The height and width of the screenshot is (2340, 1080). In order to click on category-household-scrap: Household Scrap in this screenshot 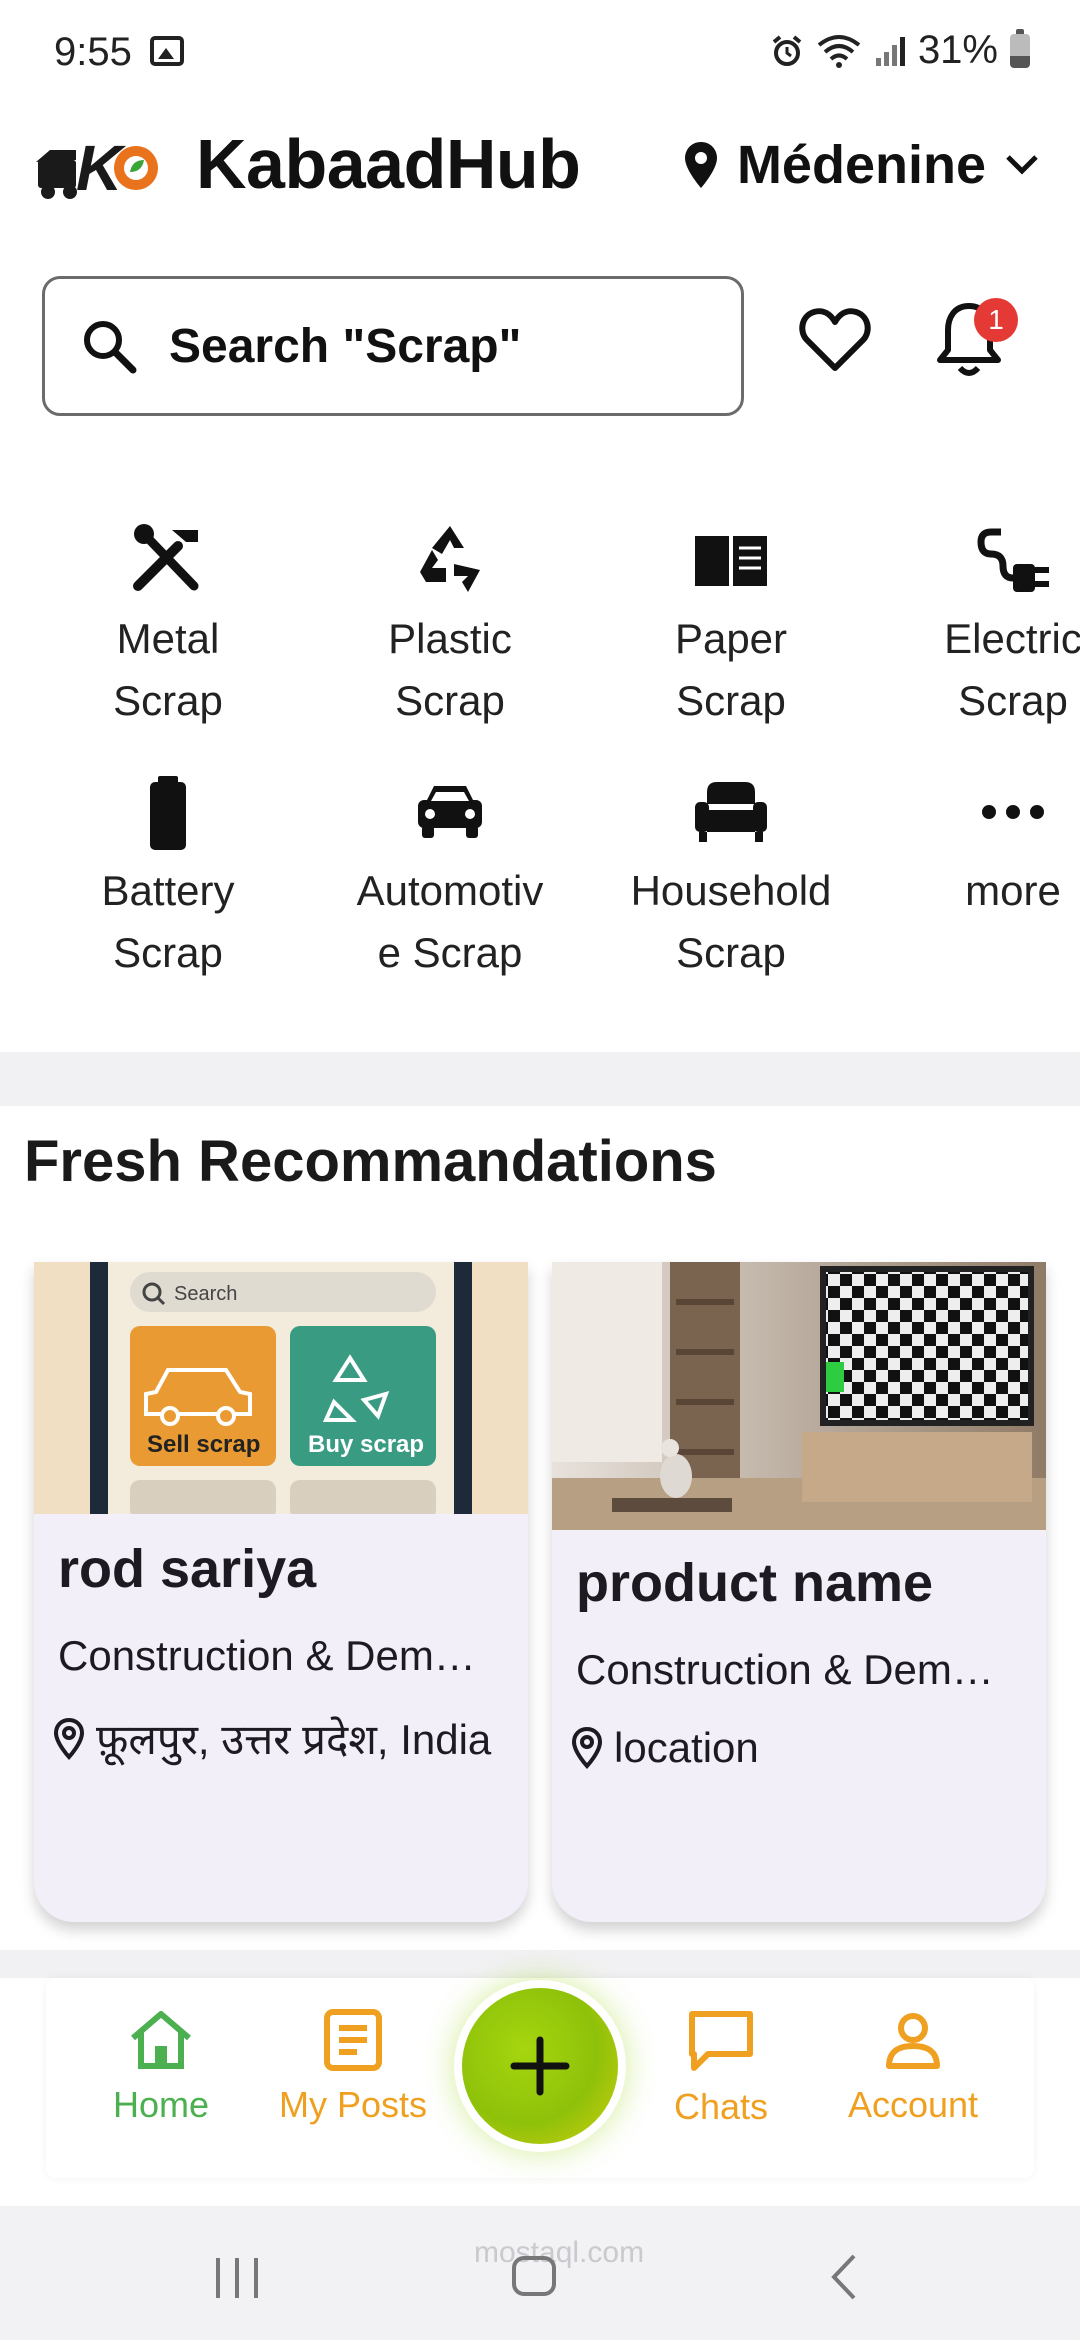, I will do `click(731, 876)`.